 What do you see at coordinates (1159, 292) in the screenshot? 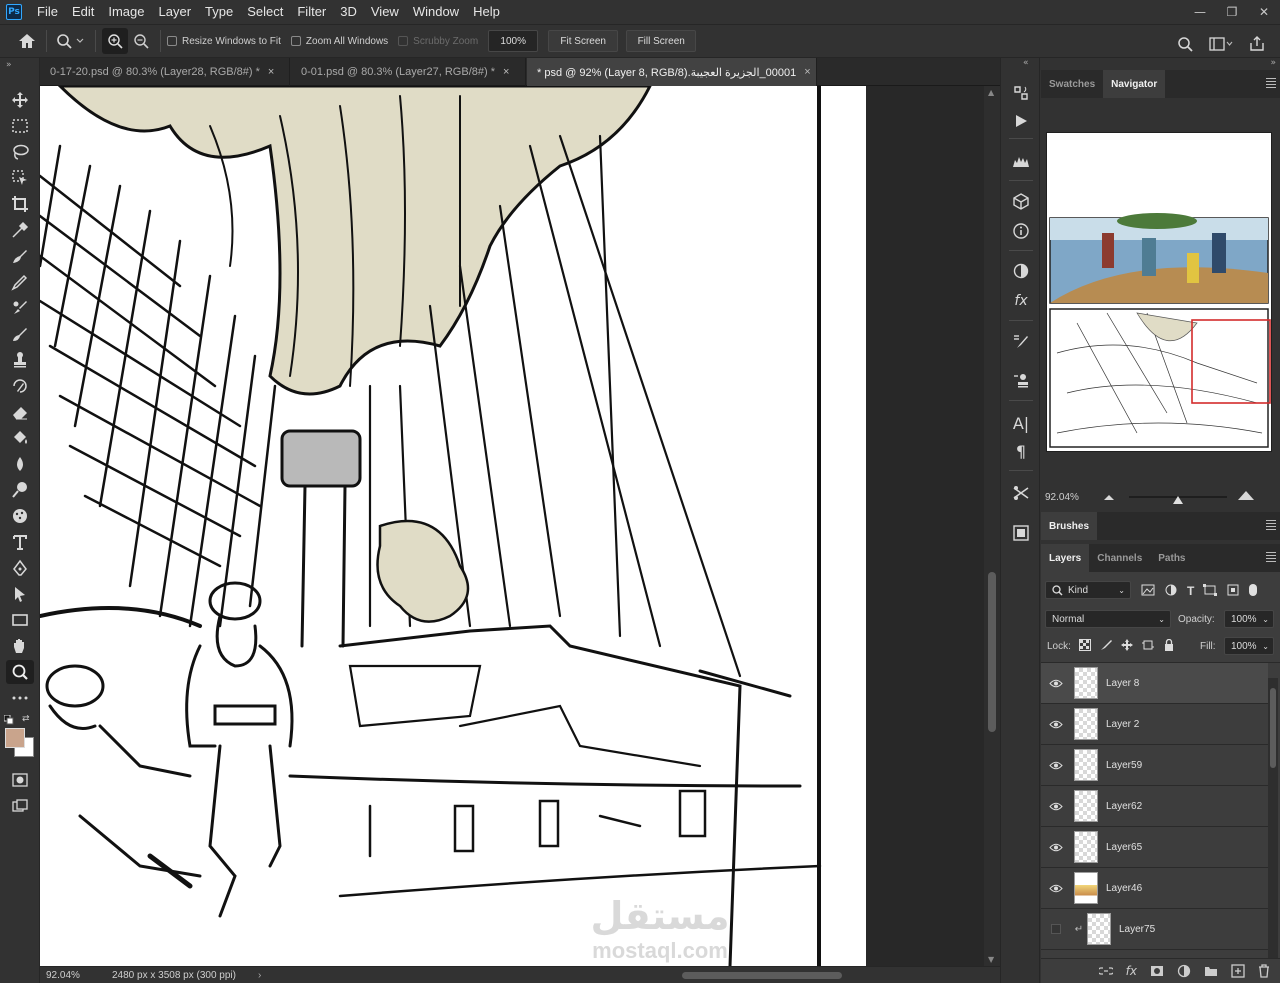
I see `navigator-preview` at bounding box center [1159, 292].